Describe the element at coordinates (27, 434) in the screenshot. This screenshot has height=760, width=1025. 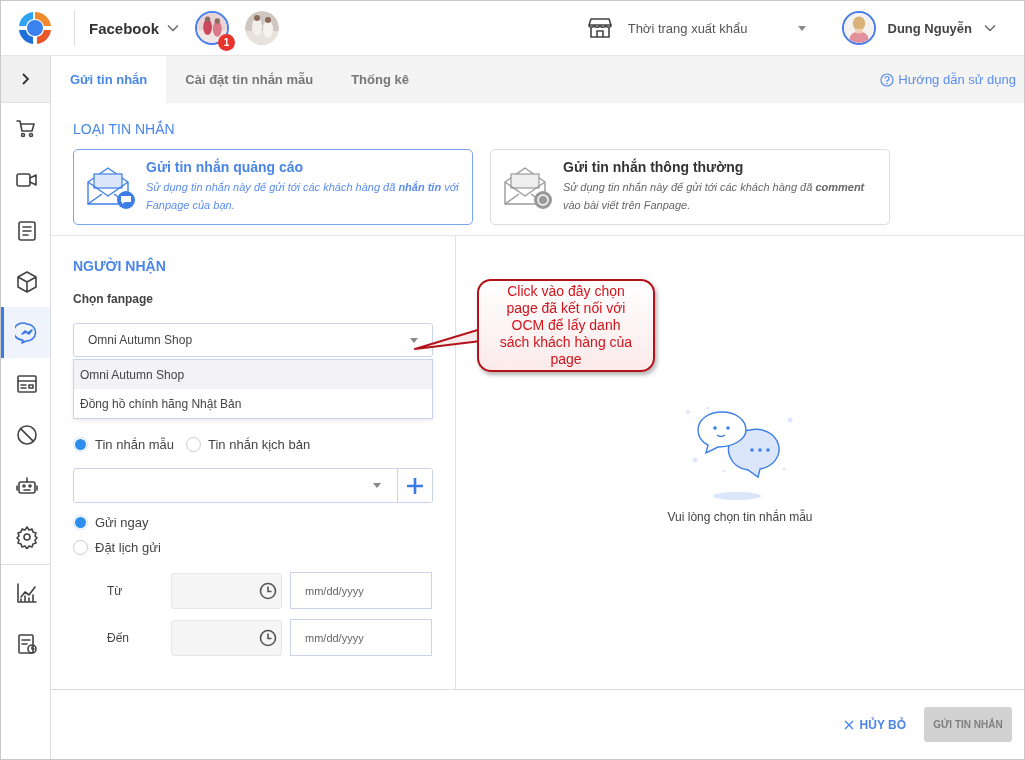
I see `ban-icon` at that location.